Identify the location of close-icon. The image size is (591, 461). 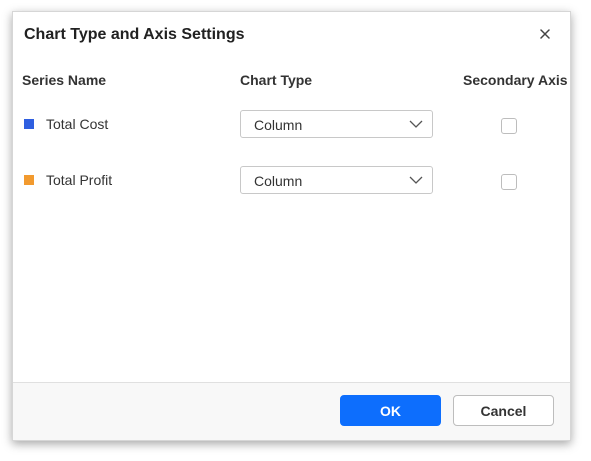
(545, 34).